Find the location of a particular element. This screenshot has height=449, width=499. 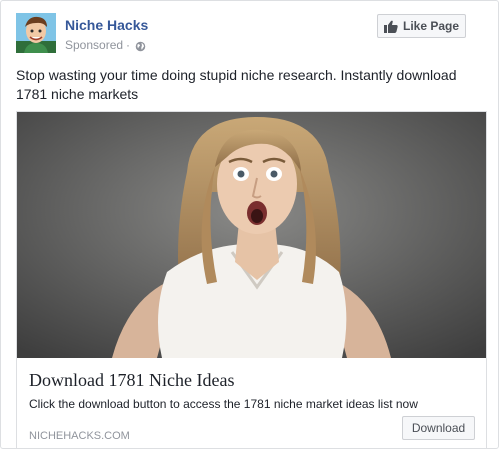

thumbs-up-icon is located at coordinates (390, 26).